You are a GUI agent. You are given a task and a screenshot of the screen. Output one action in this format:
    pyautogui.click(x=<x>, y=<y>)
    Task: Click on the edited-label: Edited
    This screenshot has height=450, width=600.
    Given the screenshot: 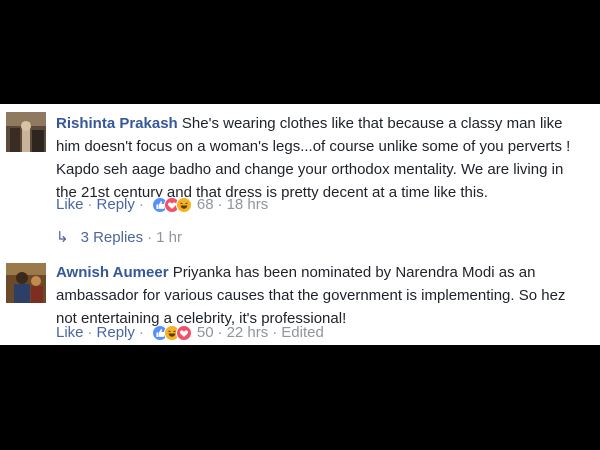 What is the action you would take?
    pyautogui.click(x=302, y=332)
    